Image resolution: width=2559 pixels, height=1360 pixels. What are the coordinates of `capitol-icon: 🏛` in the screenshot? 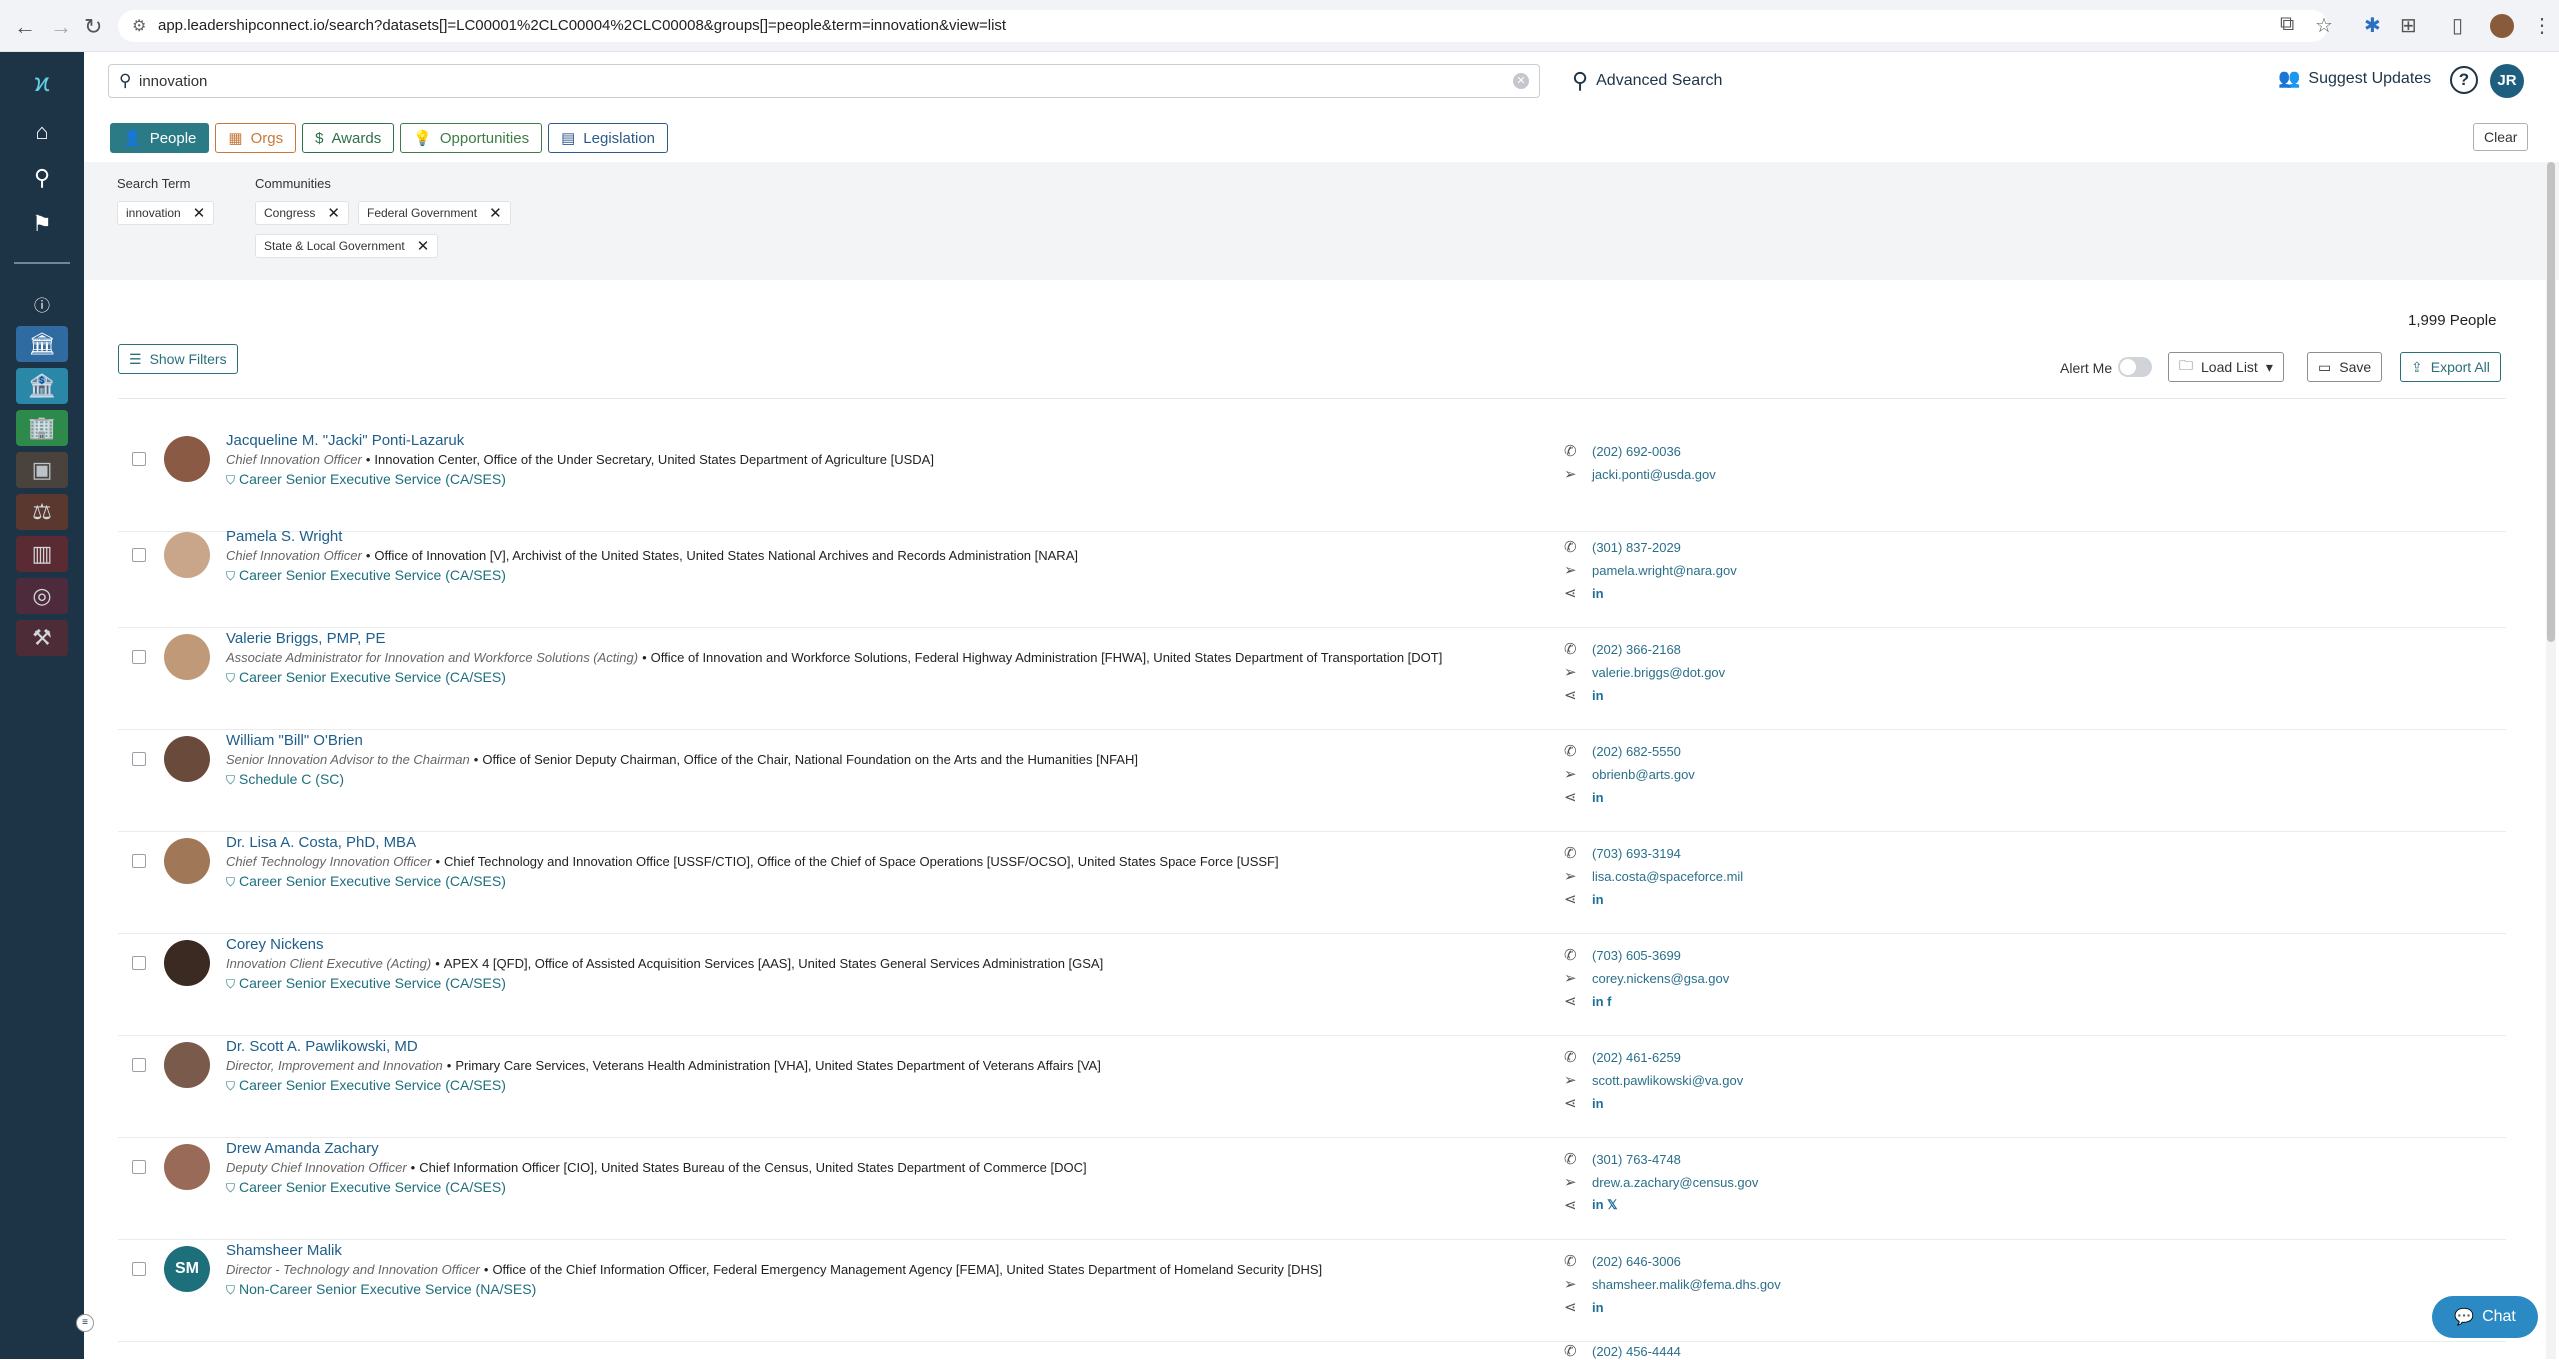 It's located at (42, 344).